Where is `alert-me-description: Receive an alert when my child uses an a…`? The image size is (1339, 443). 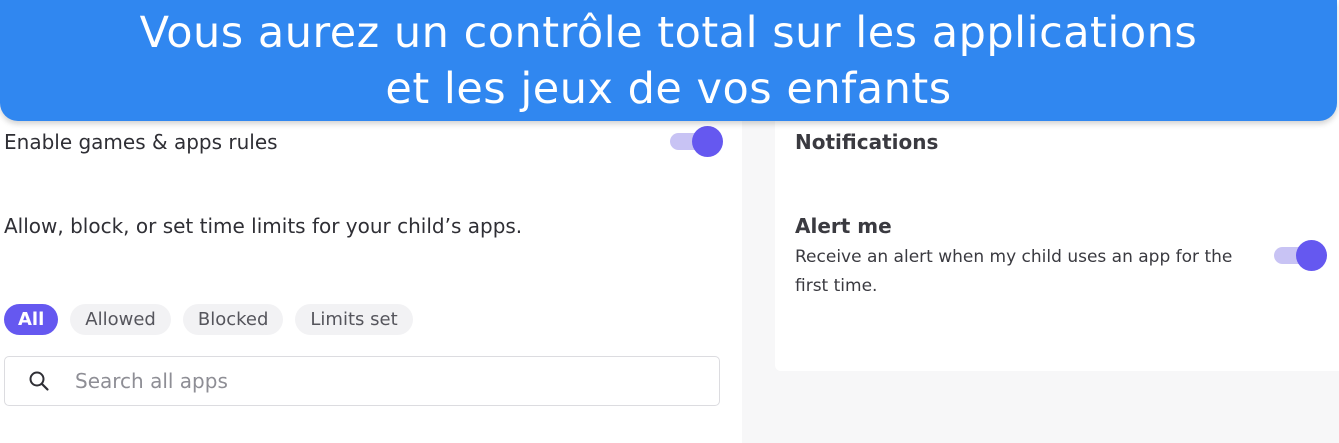 alert-me-description: Receive an alert when my child uses an a… is located at coordinates (1014, 271).